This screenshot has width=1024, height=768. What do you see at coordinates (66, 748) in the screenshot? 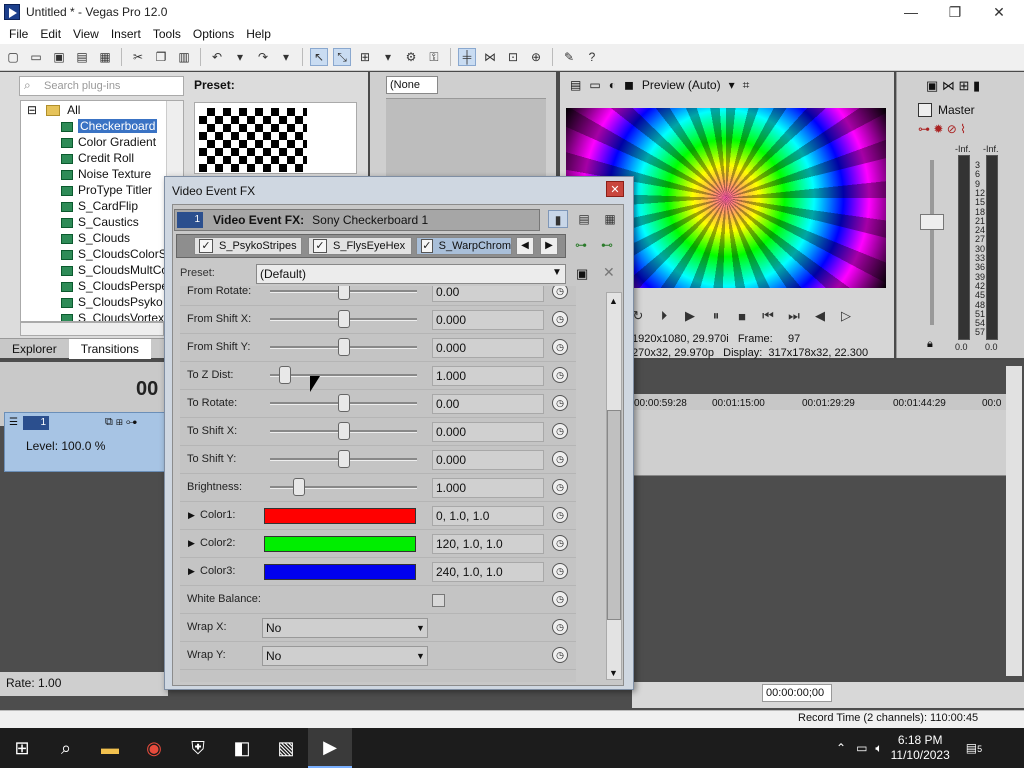
I see `search-icon: ⌕` at bounding box center [66, 748].